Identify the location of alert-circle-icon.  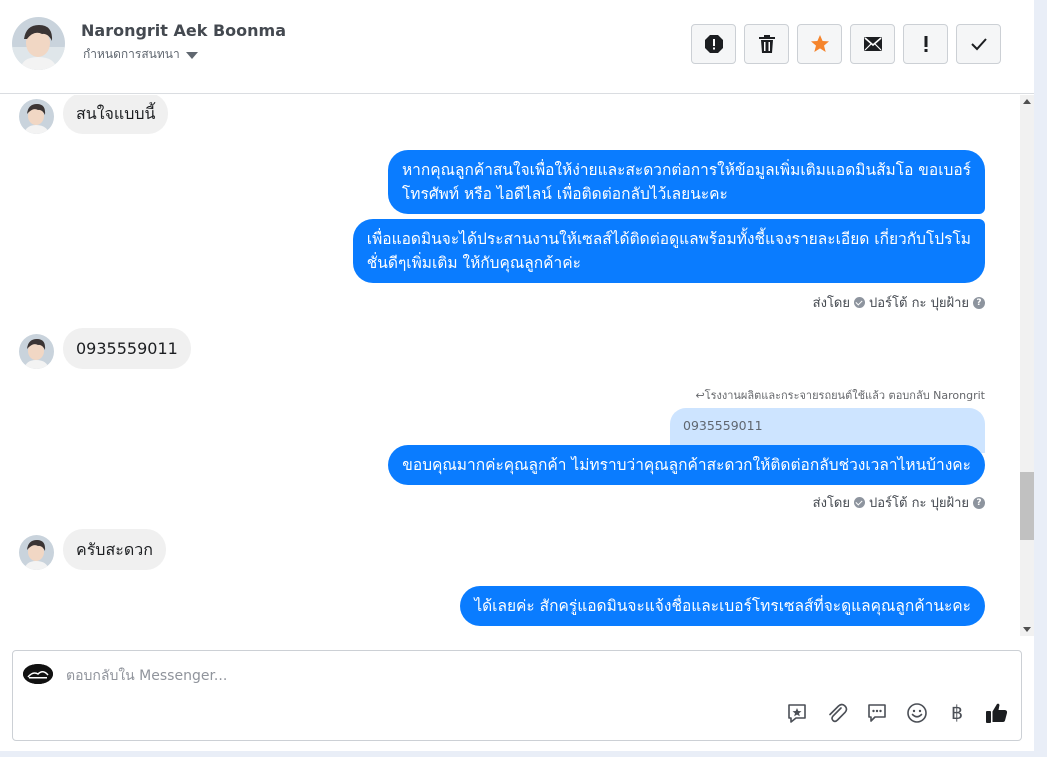
(713, 44).